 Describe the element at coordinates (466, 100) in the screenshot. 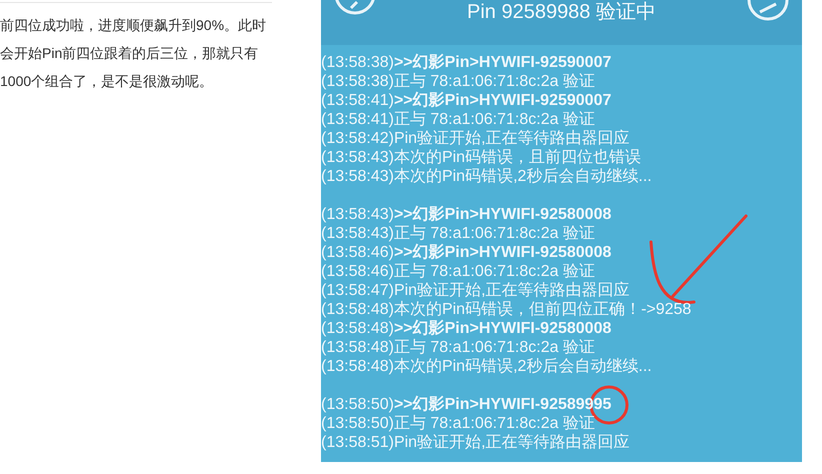

I see `log-line: (13:58:41)>>幻影Pin>HYWIFI-92590007` at that location.